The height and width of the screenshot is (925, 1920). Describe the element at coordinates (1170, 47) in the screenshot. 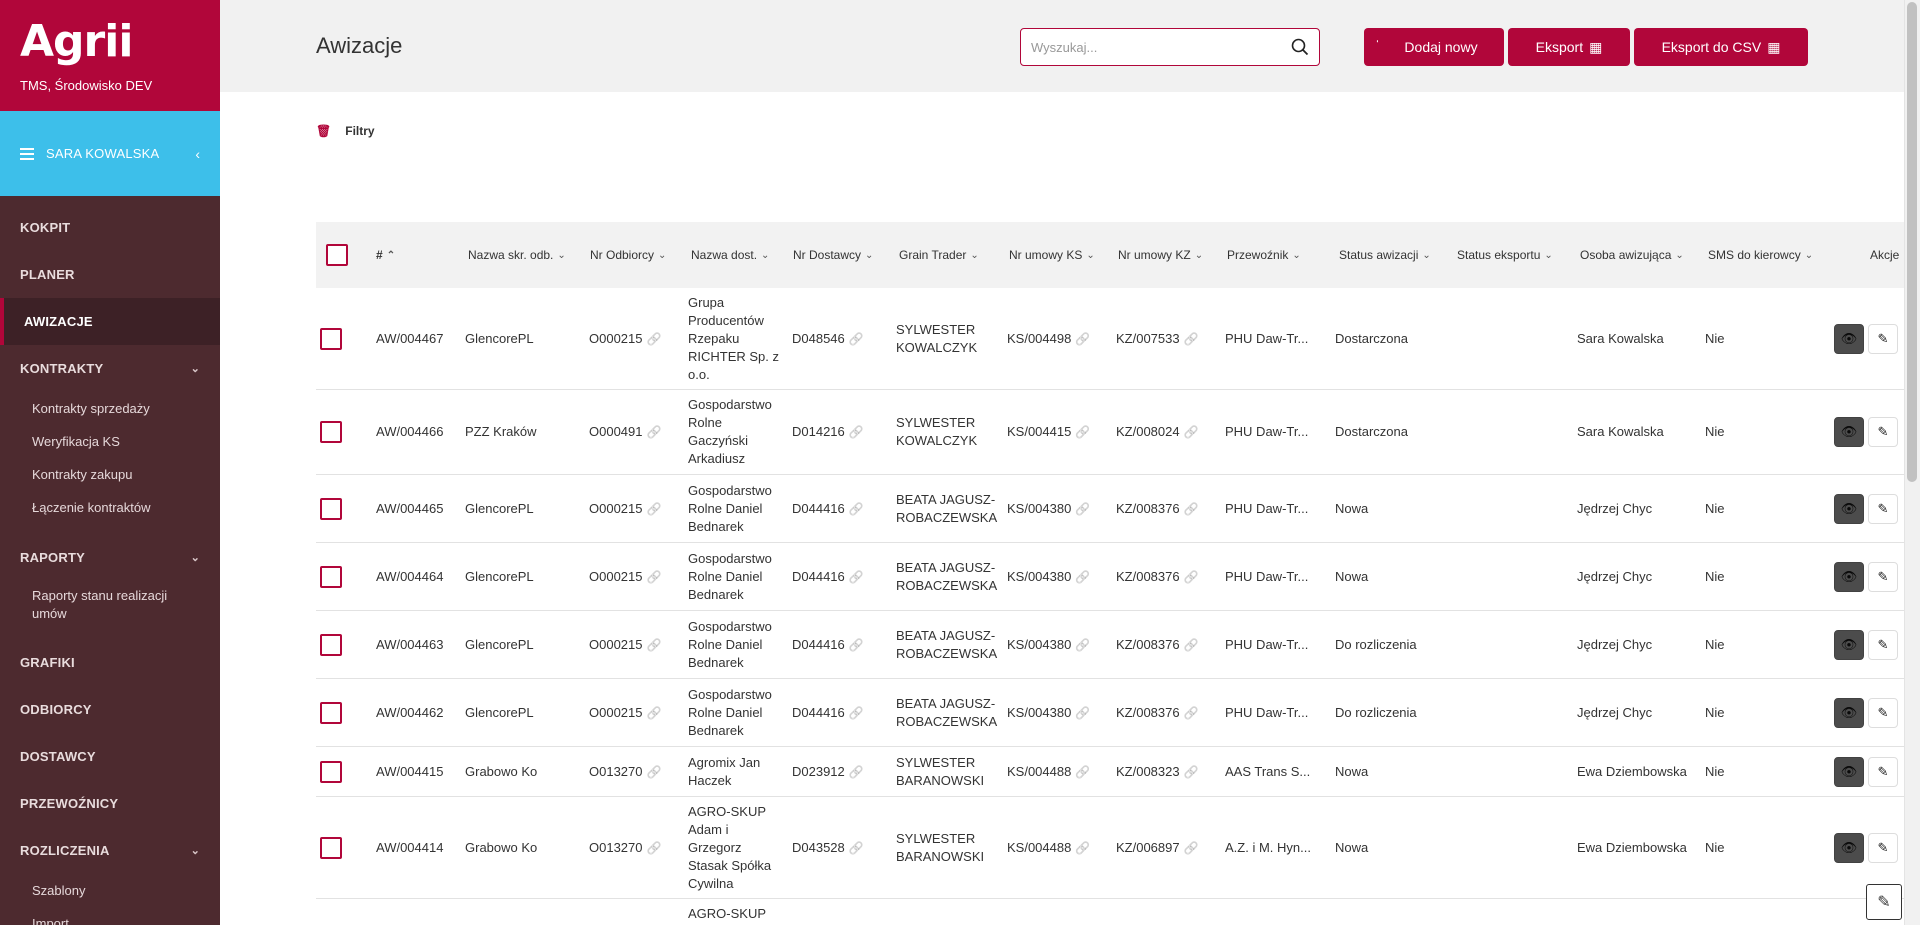

I see `search-box` at that location.